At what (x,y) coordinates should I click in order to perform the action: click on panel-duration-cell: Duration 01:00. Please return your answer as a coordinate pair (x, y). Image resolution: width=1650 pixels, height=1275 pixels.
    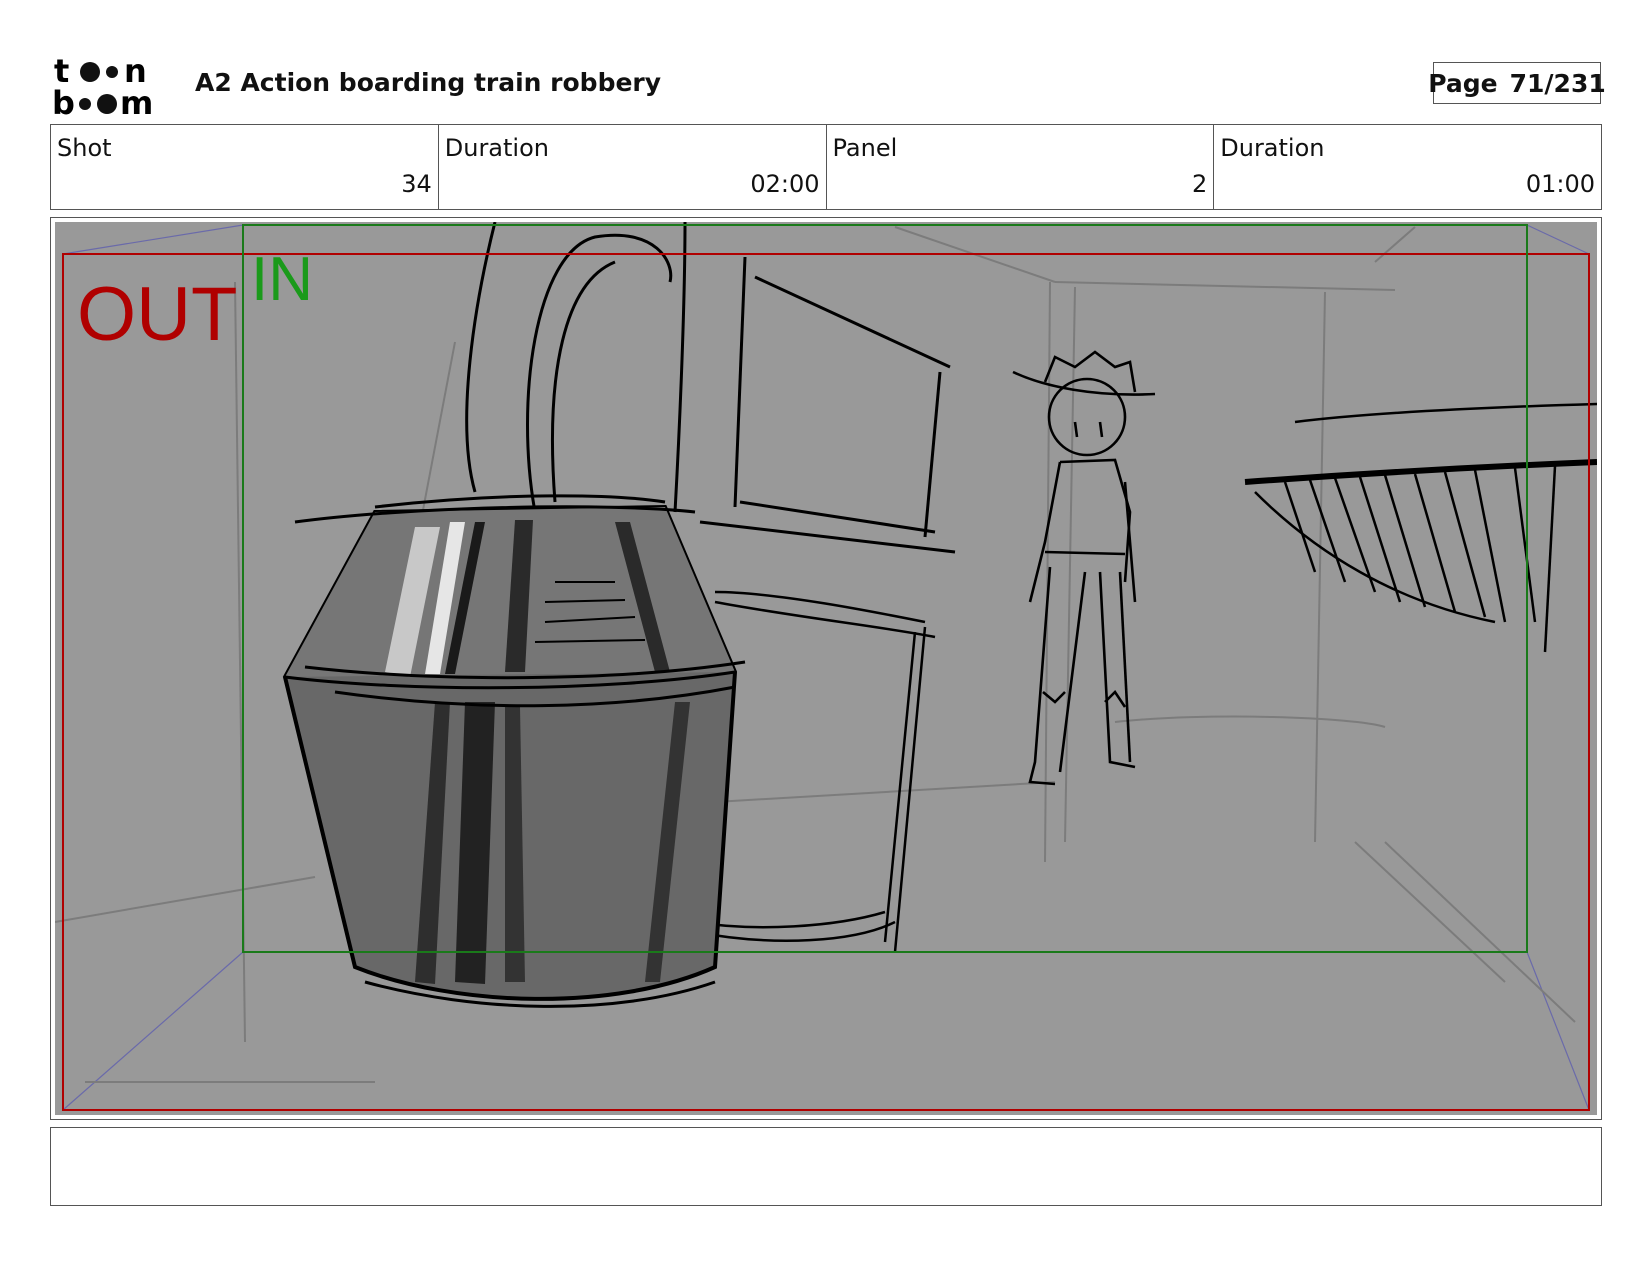
    Looking at the image, I should click on (1407, 167).